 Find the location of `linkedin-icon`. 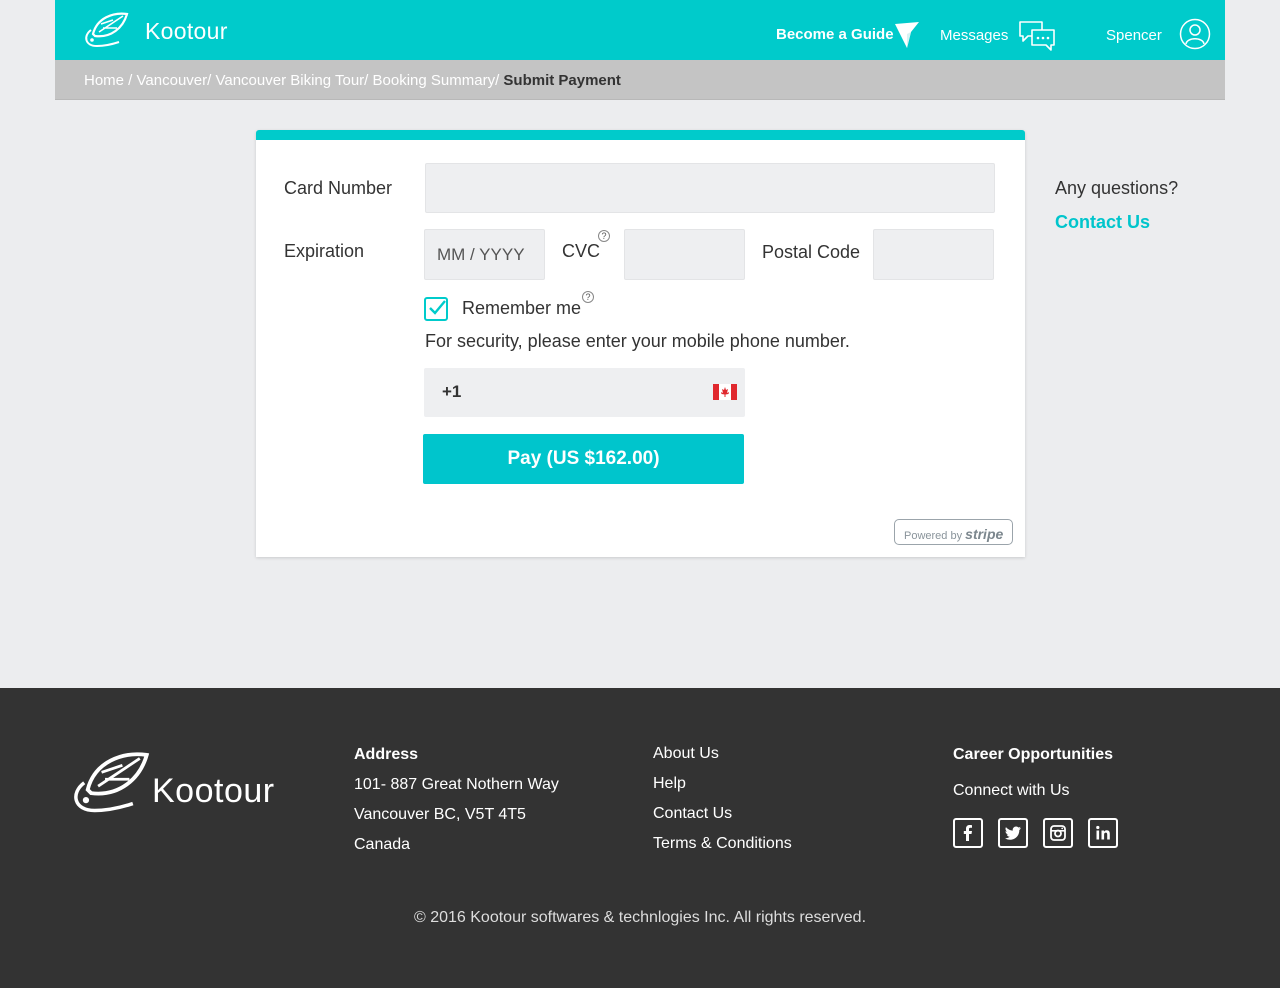

linkedin-icon is located at coordinates (1103, 833).